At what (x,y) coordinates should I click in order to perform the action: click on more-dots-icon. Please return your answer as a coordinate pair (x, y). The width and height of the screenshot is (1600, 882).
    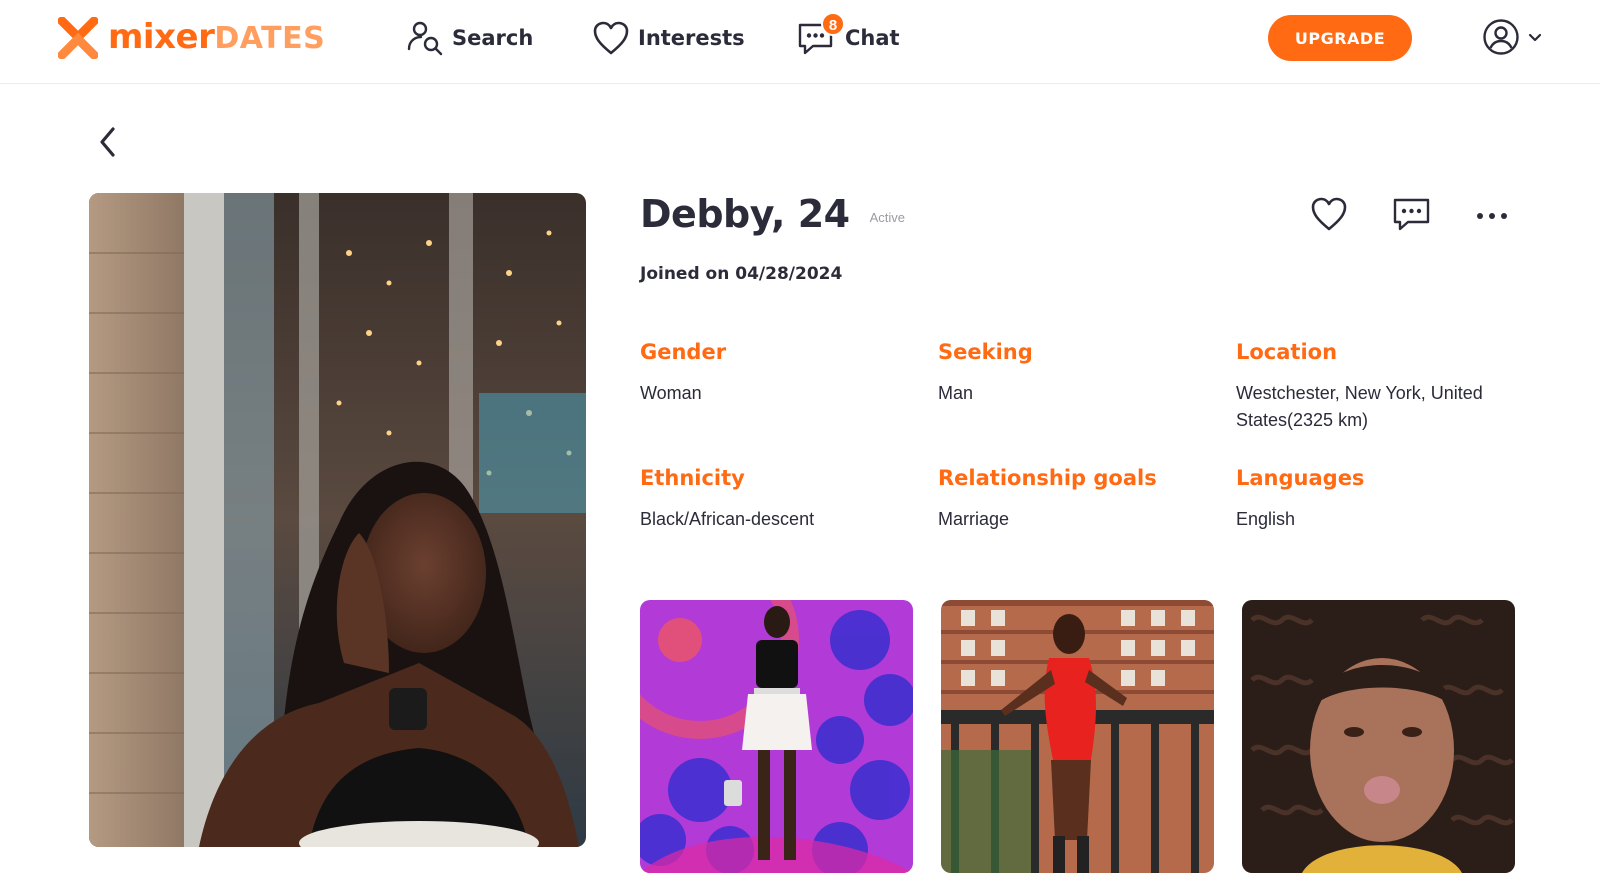
    Looking at the image, I should click on (1492, 216).